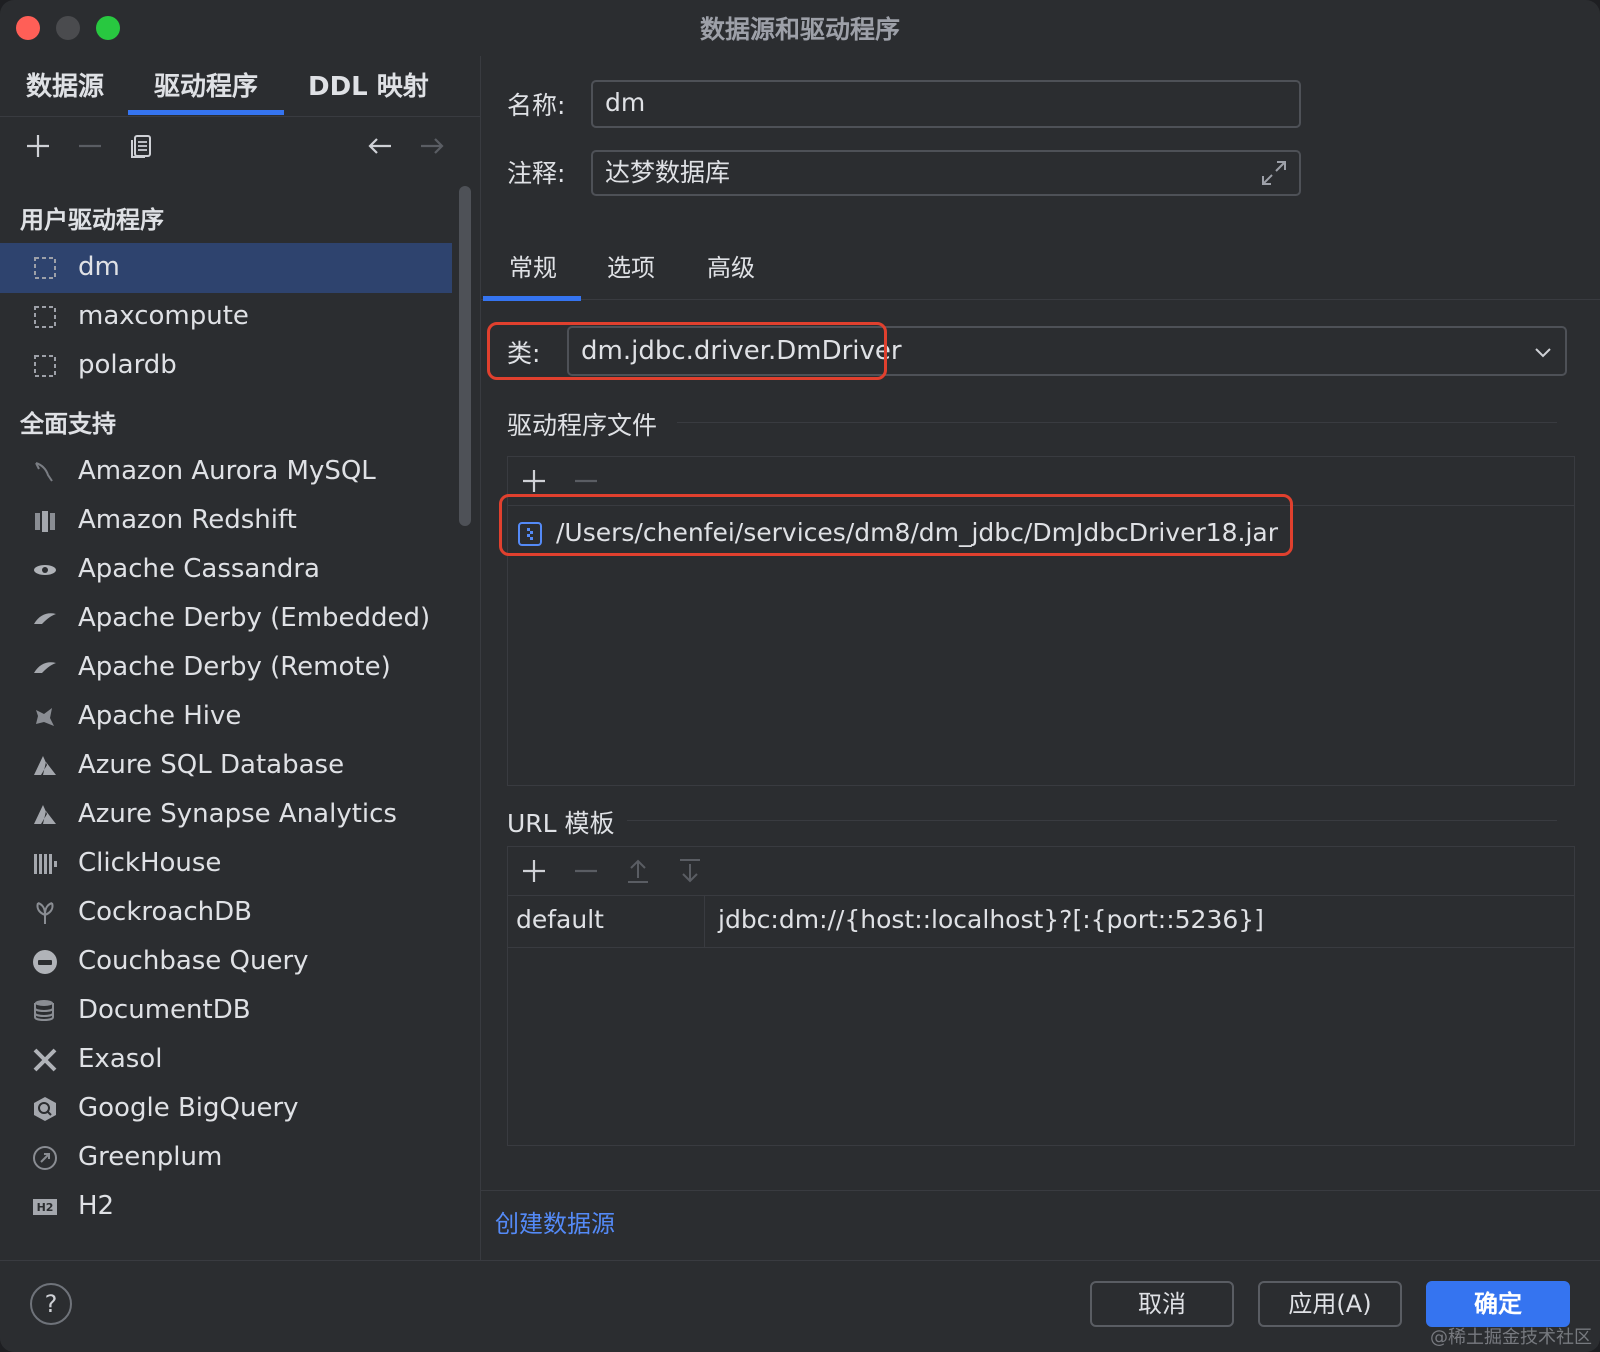 The width and height of the screenshot is (1600, 1352). Describe the element at coordinates (226, 1060) in the screenshot. I see `driver-item: Exasol` at that location.